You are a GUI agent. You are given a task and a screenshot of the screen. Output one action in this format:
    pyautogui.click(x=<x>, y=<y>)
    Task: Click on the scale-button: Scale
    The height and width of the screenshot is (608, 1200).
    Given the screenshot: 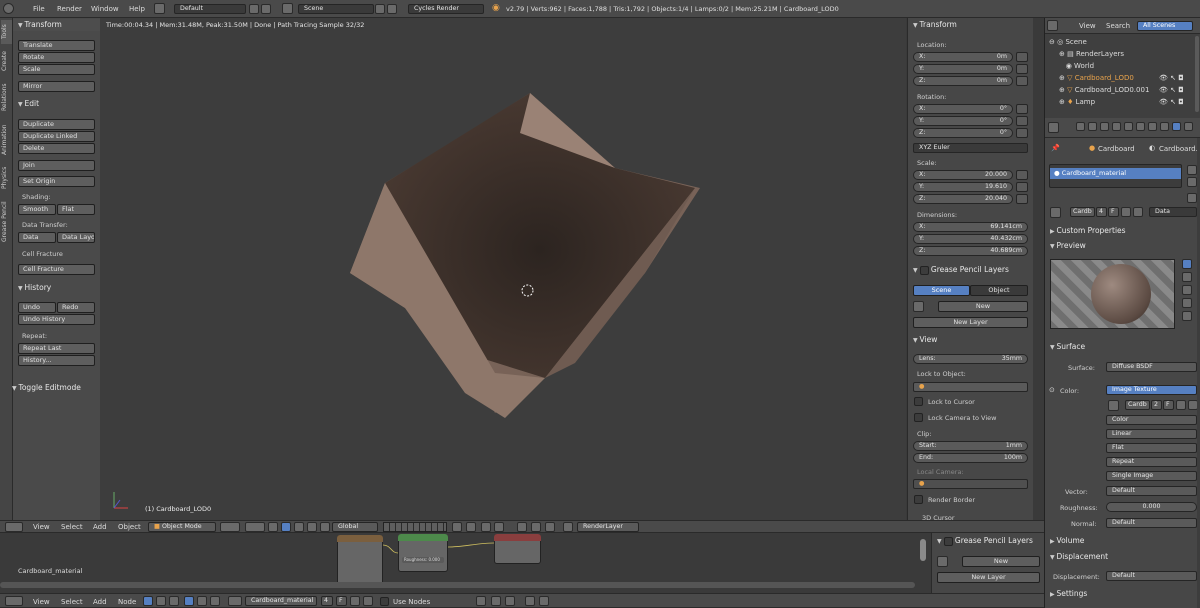 What is the action you would take?
    pyautogui.click(x=56, y=69)
    